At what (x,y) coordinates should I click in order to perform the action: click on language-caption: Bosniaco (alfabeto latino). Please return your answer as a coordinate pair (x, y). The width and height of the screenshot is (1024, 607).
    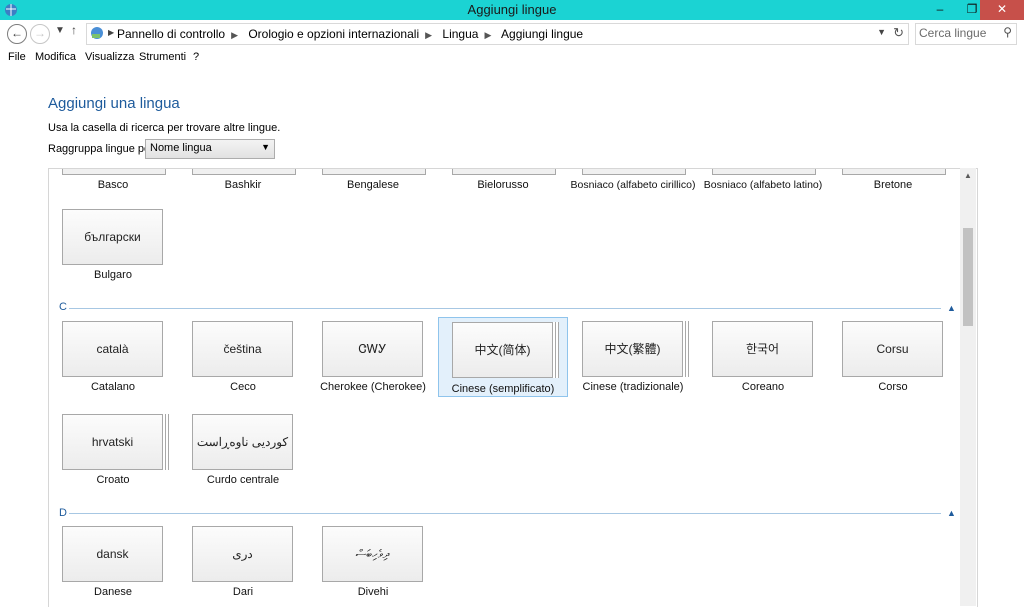
    Looking at the image, I should click on (763, 185).